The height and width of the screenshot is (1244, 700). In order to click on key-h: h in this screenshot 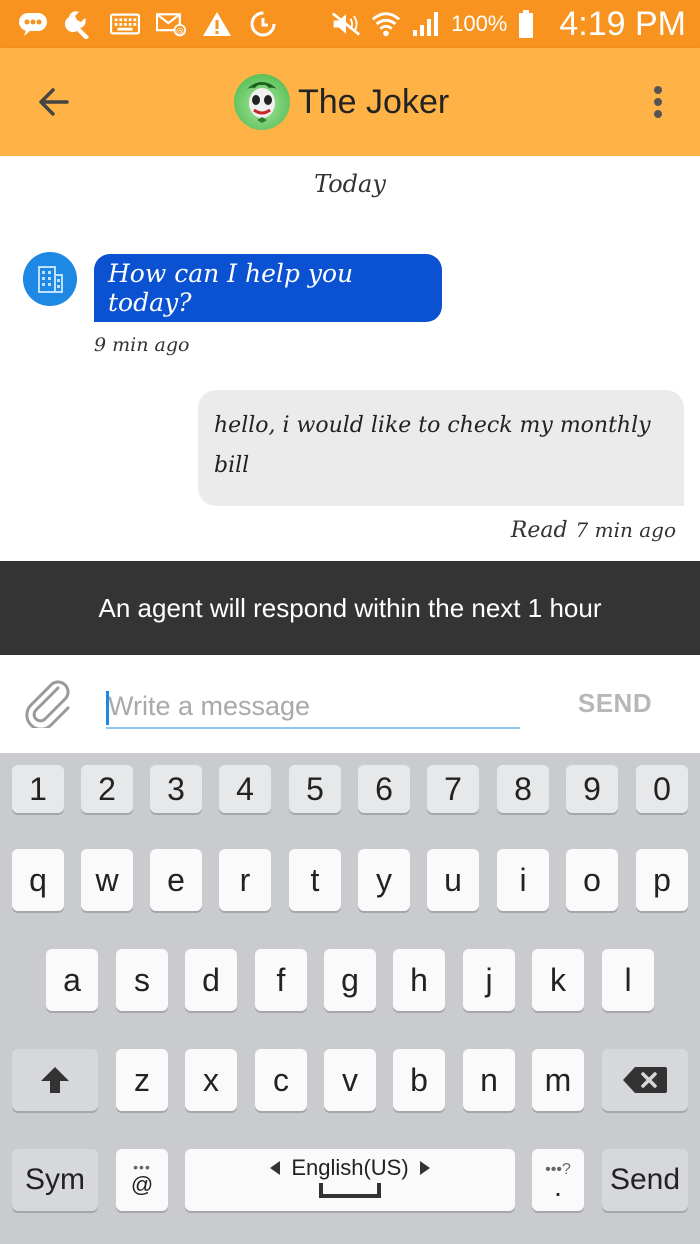, I will do `click(419, 980)`.